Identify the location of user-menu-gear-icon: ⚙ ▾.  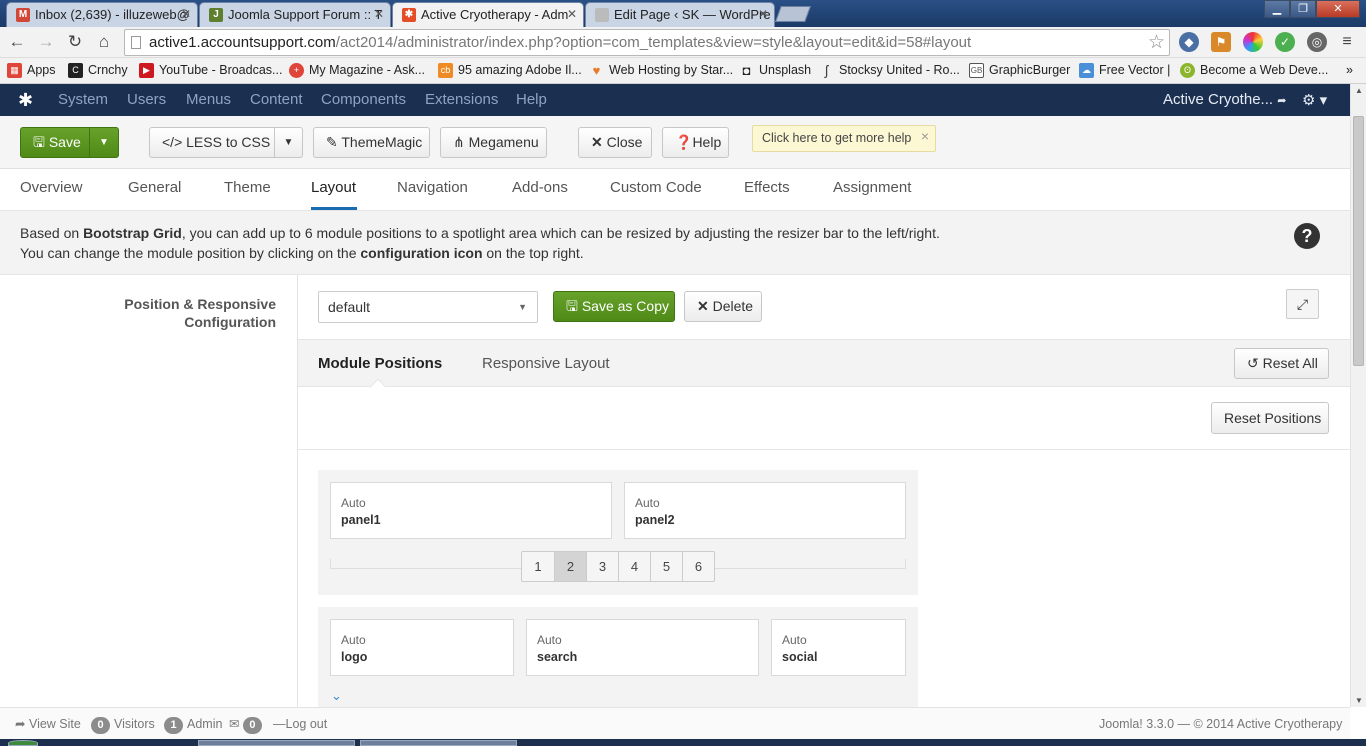
(1314, 100).